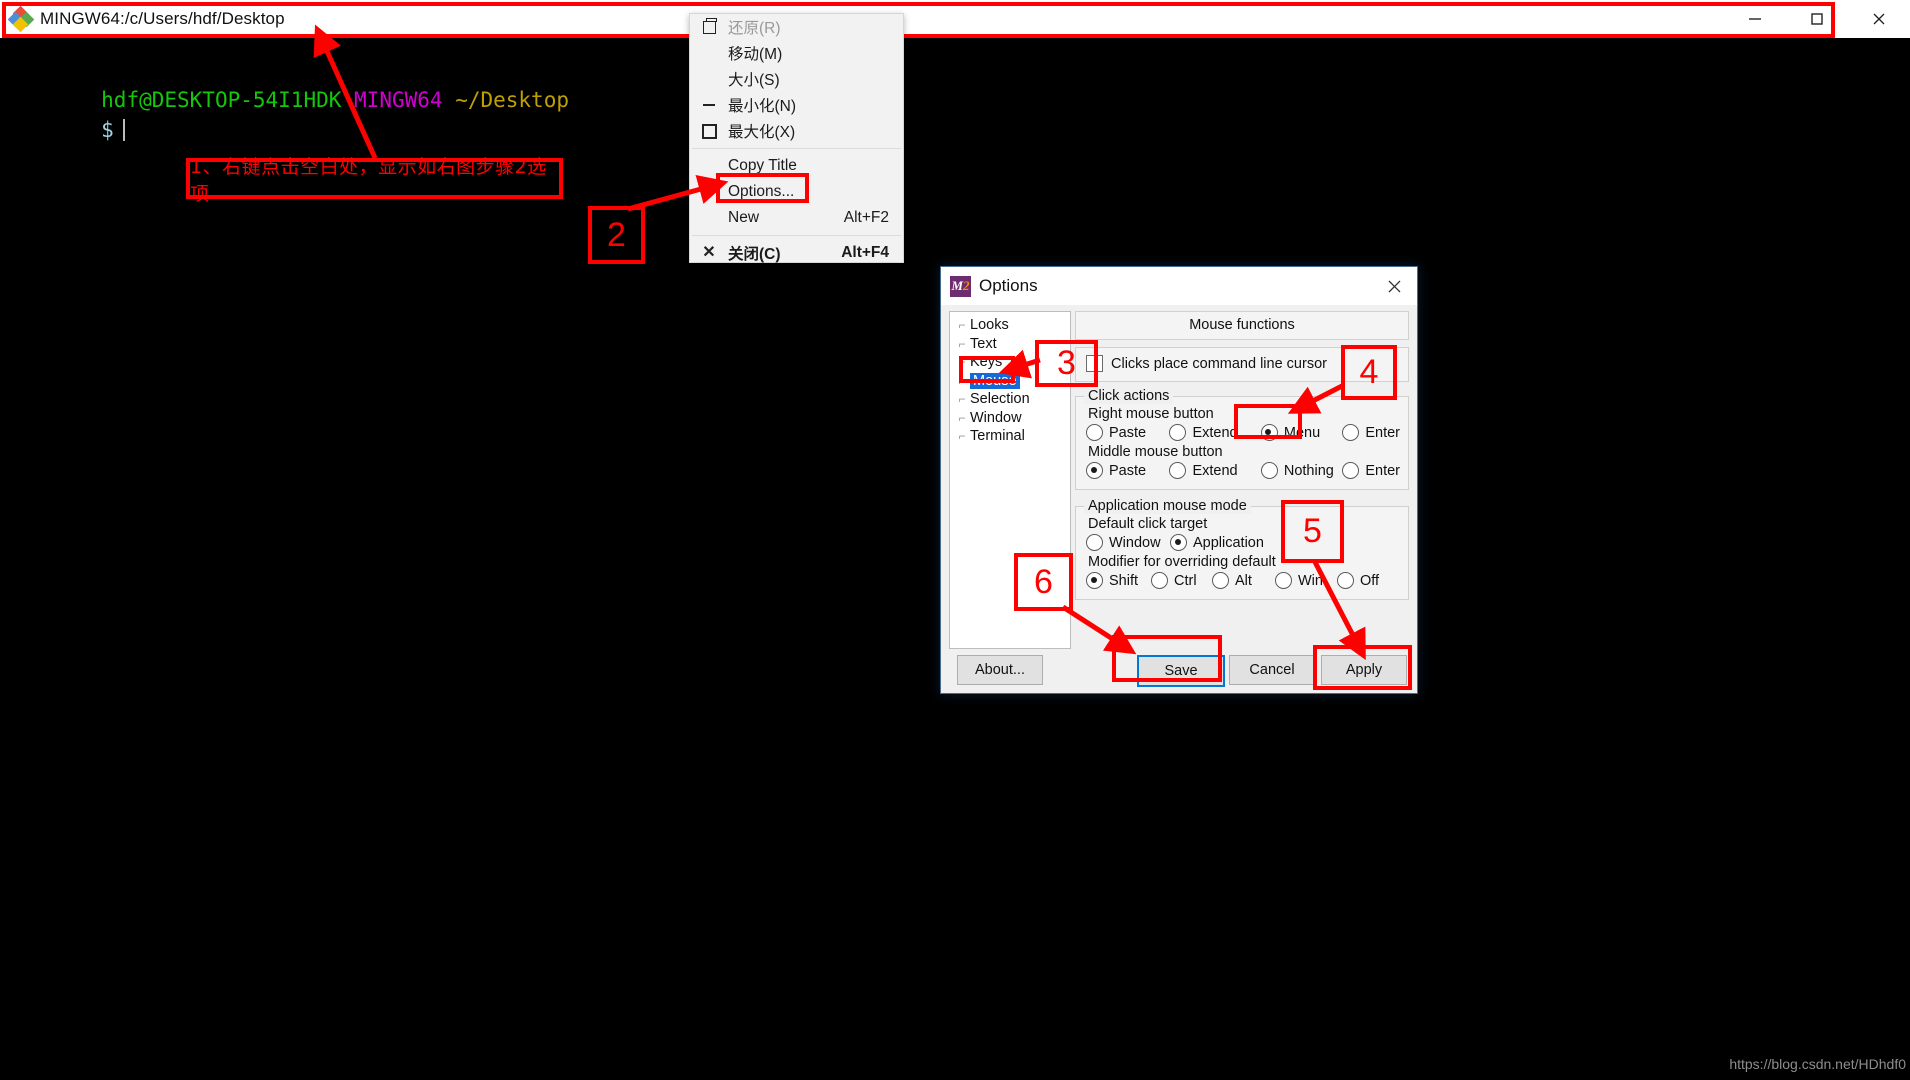 The image size is (1910, 1080). Describe the element at coordinates (796, 218) in the screenshot. I see `menu-item-new: New Alt+F2` at that location.